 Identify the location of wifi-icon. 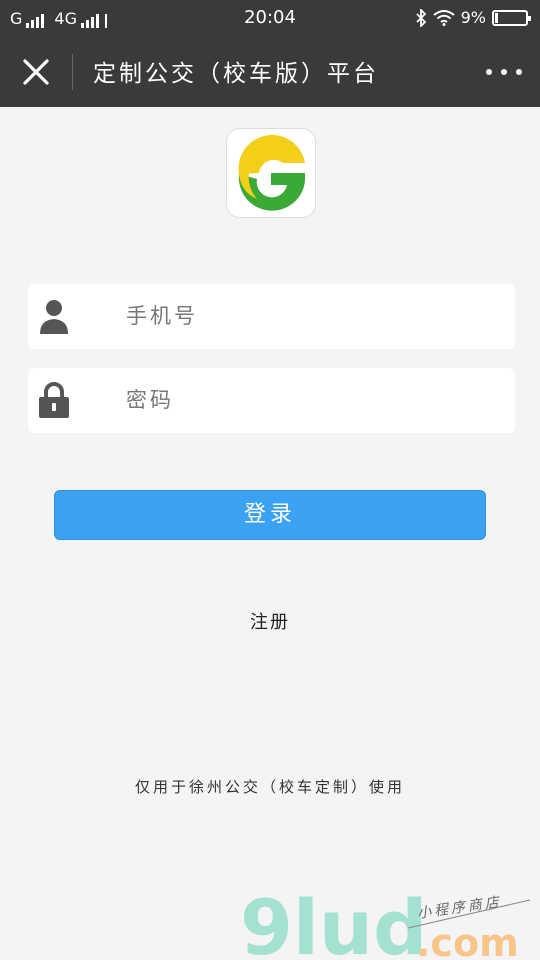
(443, 17).